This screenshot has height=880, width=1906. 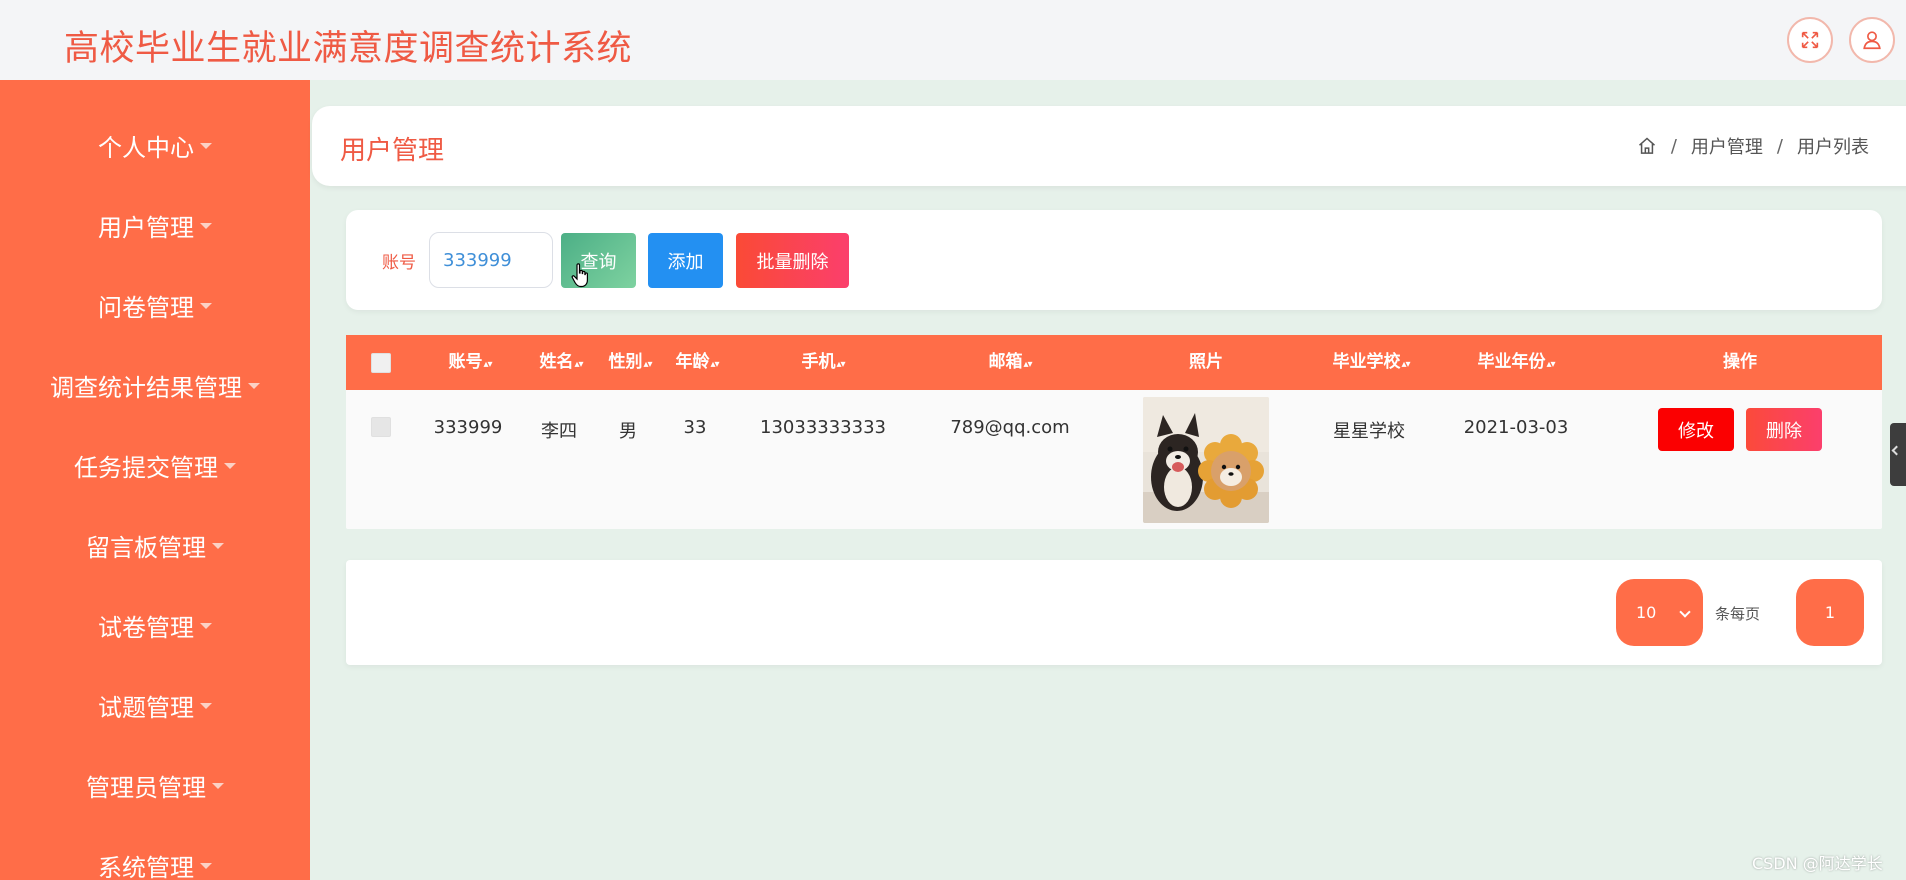 What do you see at coordinates (1114, 260) in the screenshot?
I see `search-panel: 账号 查询 添加 批量删除` at bounding box center [1114, 260].